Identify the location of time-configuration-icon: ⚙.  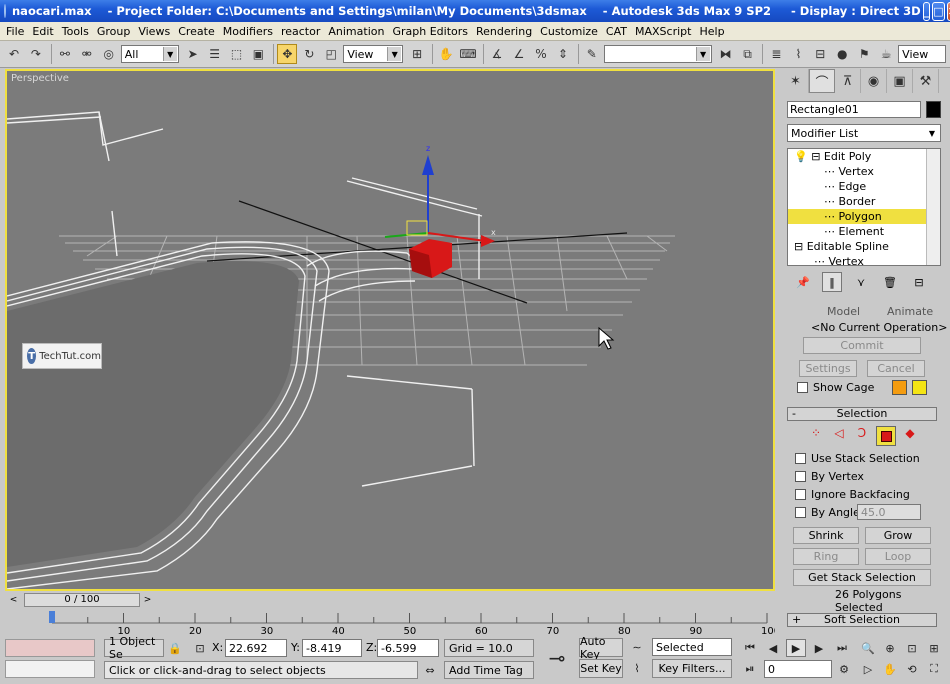
(844, 669).